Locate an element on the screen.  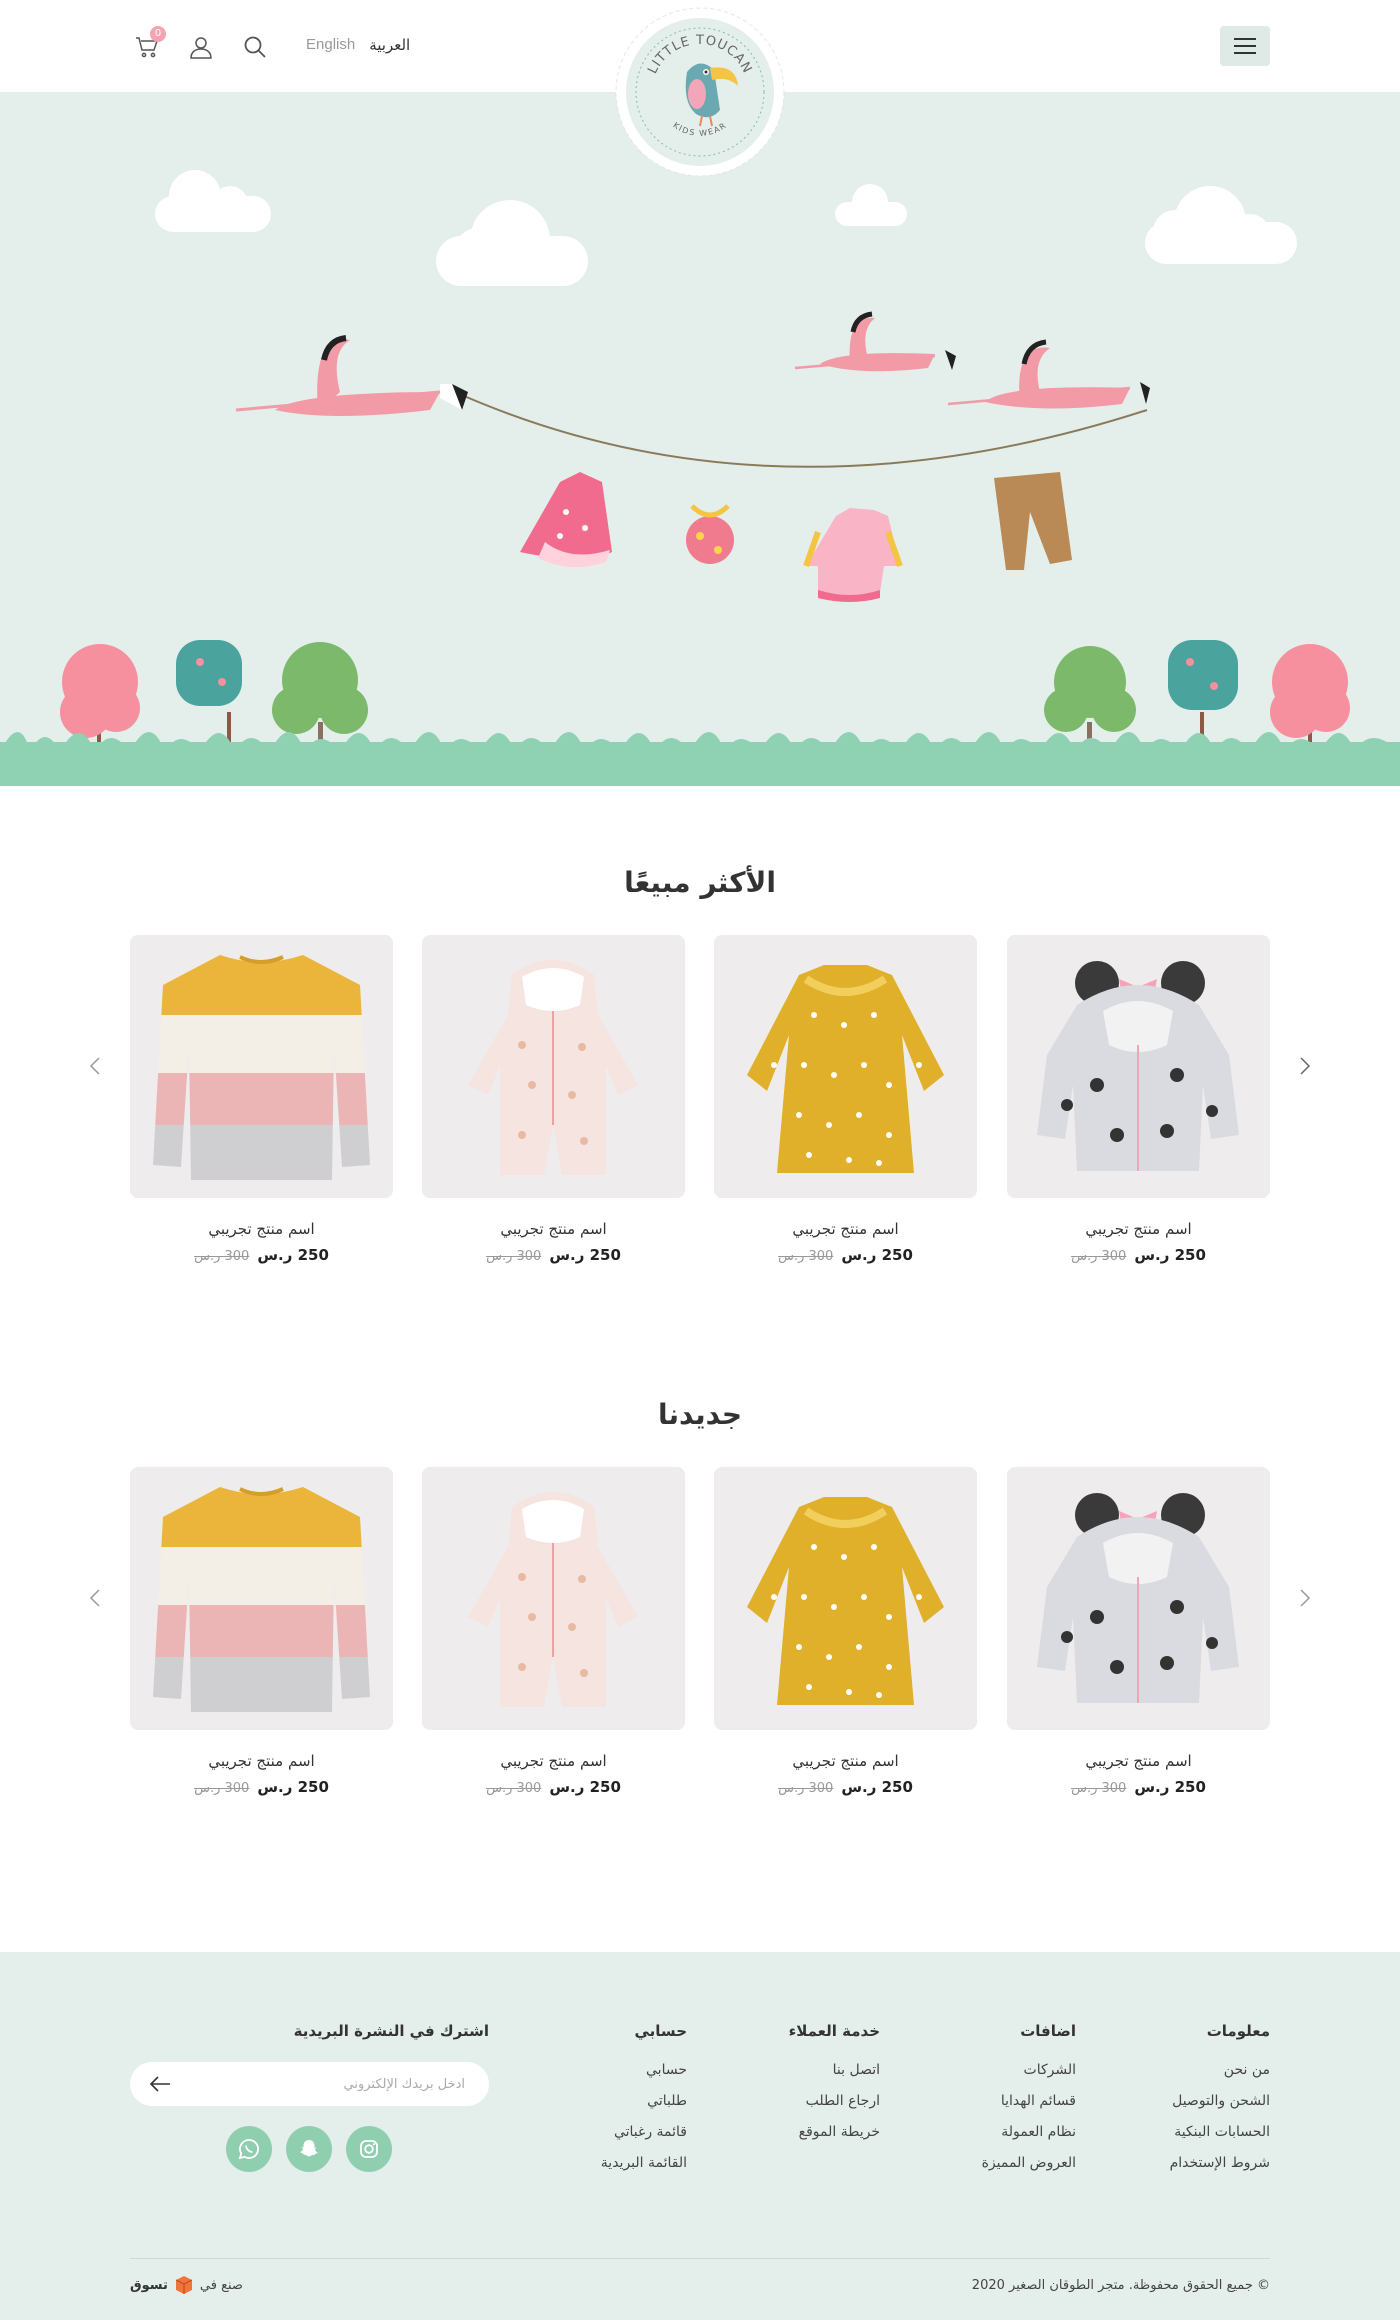
cart-button: 0 is located at coordinates (148, 45).